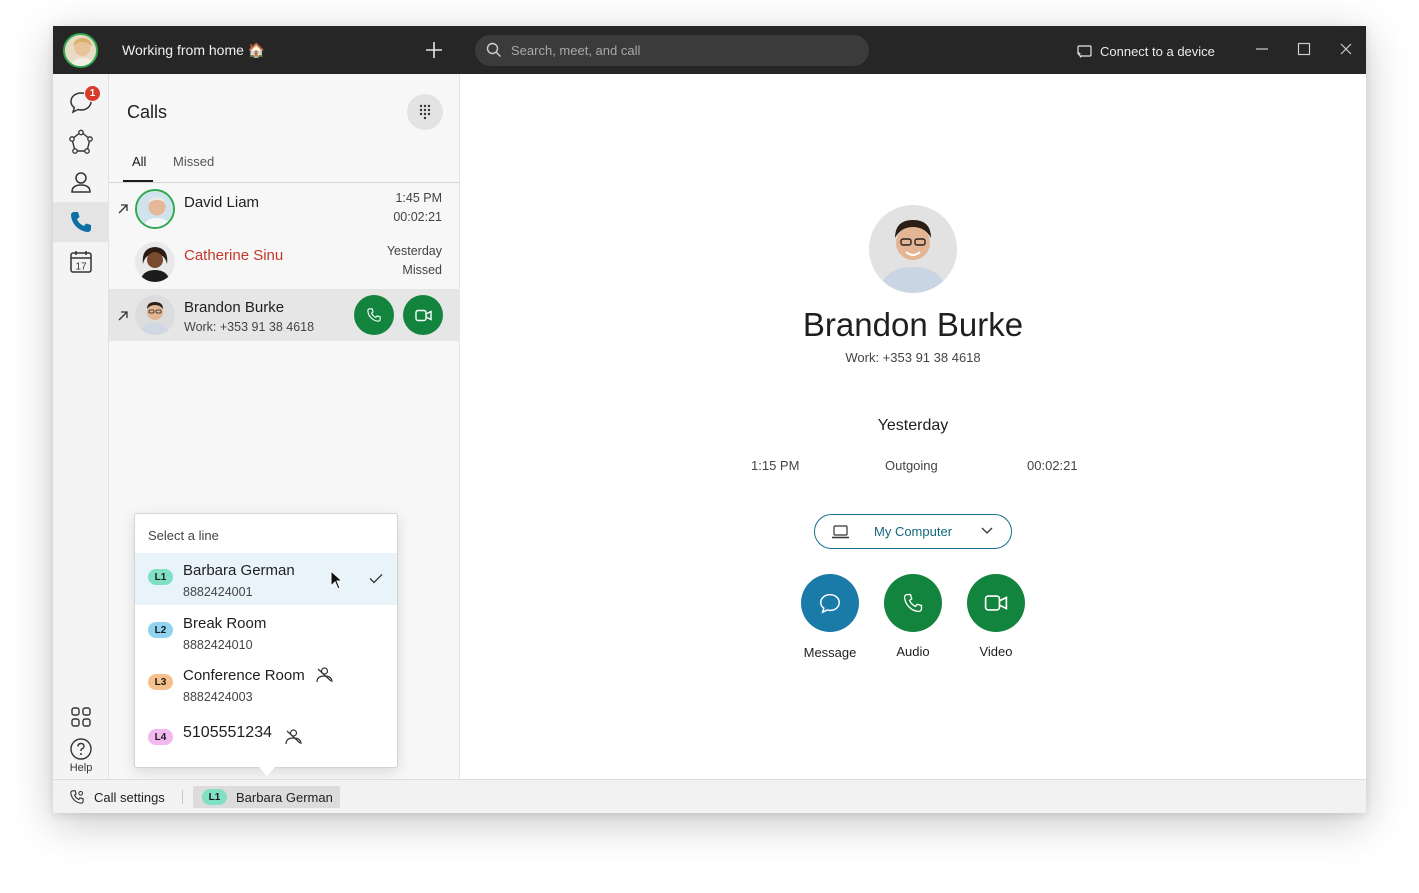  I want to click on active-line-selector: L1 Barbara German, so click(266, 797).